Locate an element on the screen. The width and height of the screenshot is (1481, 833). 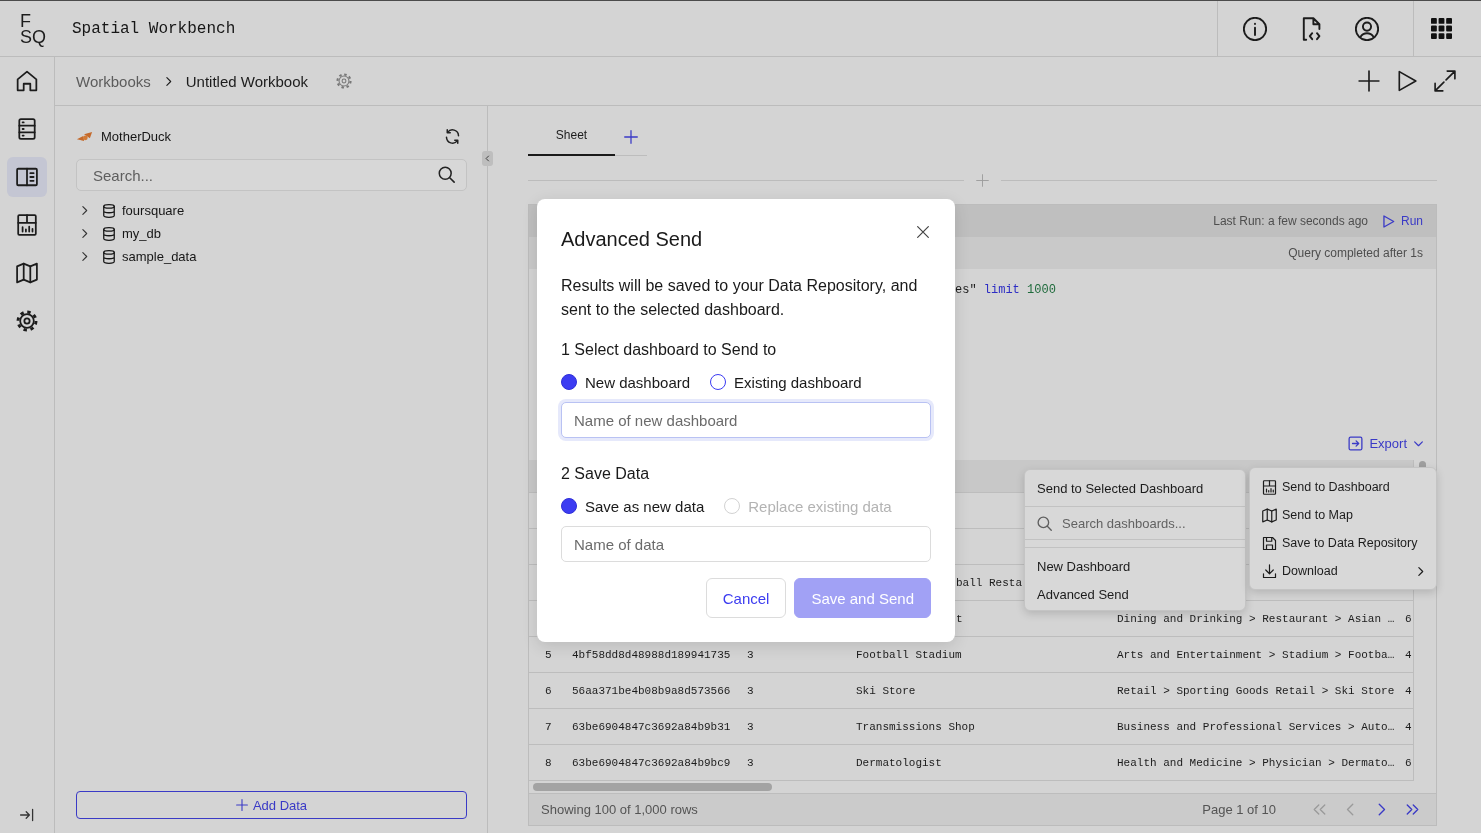
logo-text: SQ is located at coordinates (33, 36).